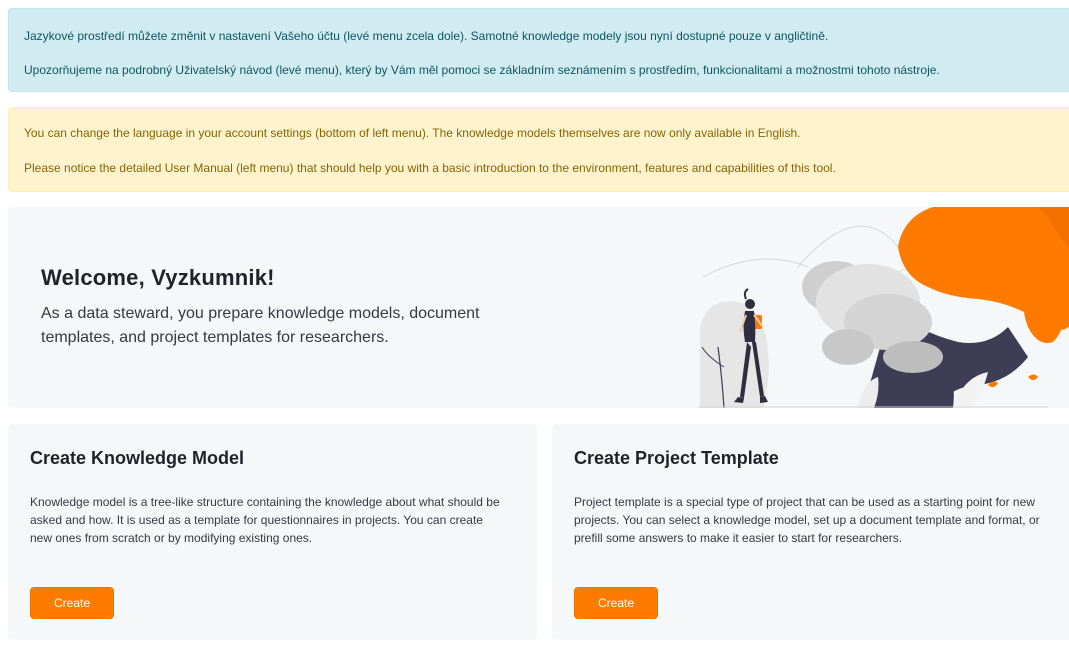 The width and height of the screenshot is (1069, 657). What do you see at coordinates (158, 277) in the screenshot?
I see `welcome-title: Welcome, Vyzkumnik!` at bounding box center [158, 277].